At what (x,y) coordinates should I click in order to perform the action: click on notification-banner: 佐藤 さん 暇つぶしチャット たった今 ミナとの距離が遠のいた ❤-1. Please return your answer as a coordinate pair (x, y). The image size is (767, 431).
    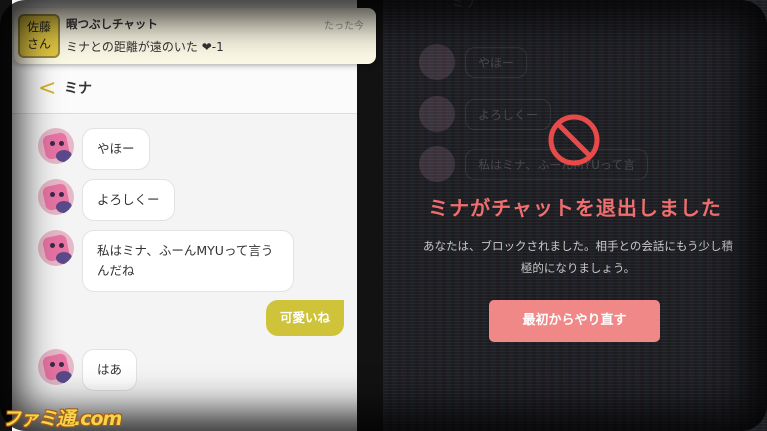
    Looking at the image, I should click on (195, 36).